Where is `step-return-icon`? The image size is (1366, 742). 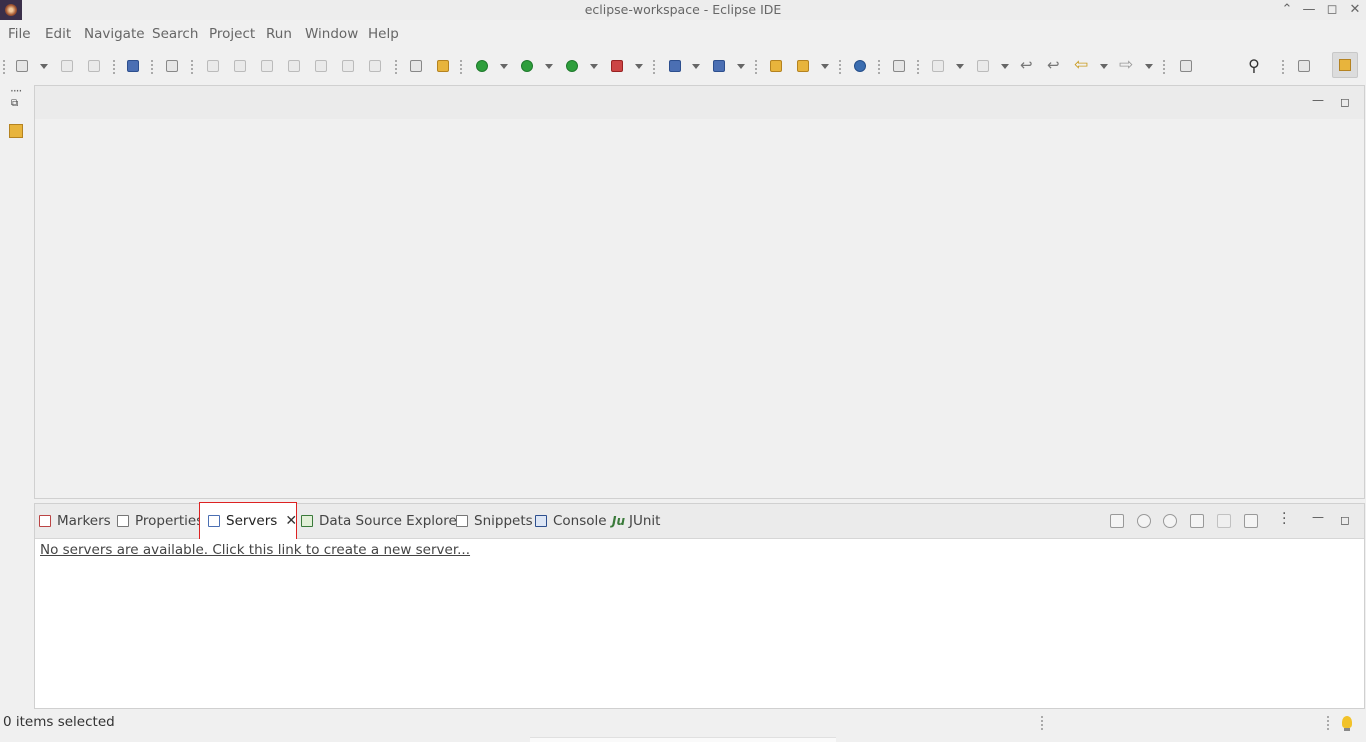 step-return-icon is located at coordinates (375, 66).